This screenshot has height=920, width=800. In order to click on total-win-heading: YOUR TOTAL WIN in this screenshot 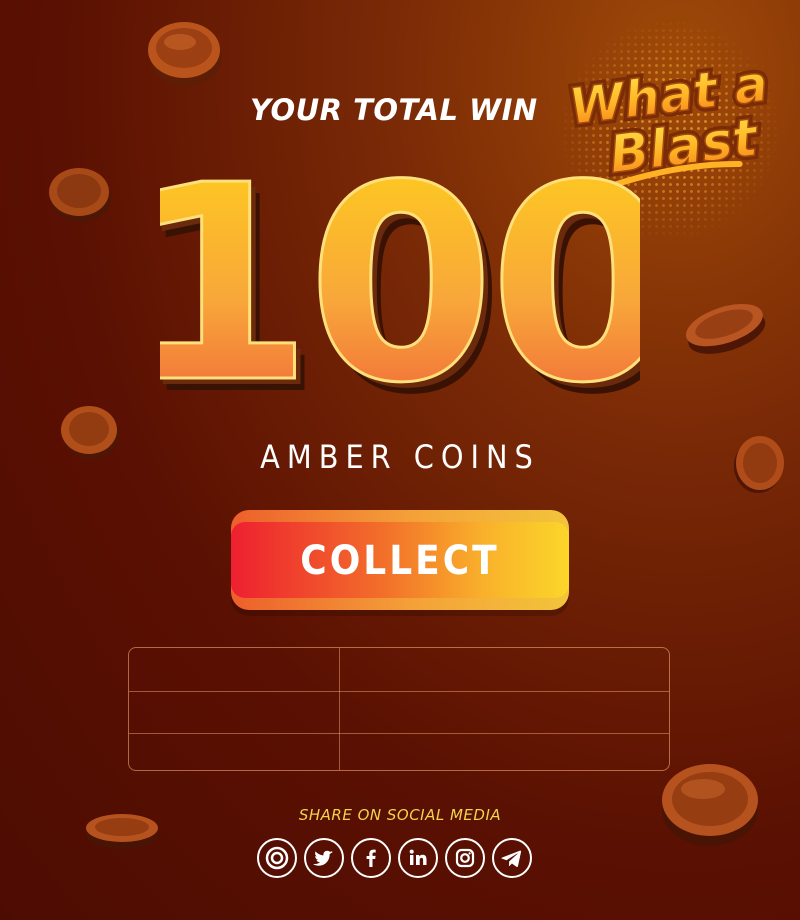, I will do `click(394, 110)`.